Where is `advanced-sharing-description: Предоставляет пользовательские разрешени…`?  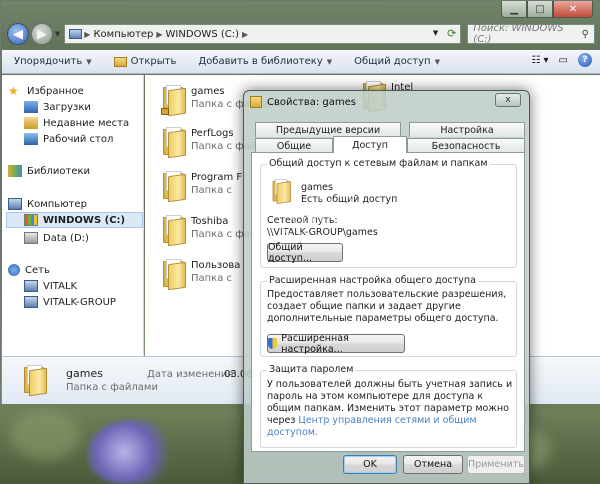 advanced-sharing-description: Предоставляет пользовательские разрешени… is located at coordinates (387, 306).